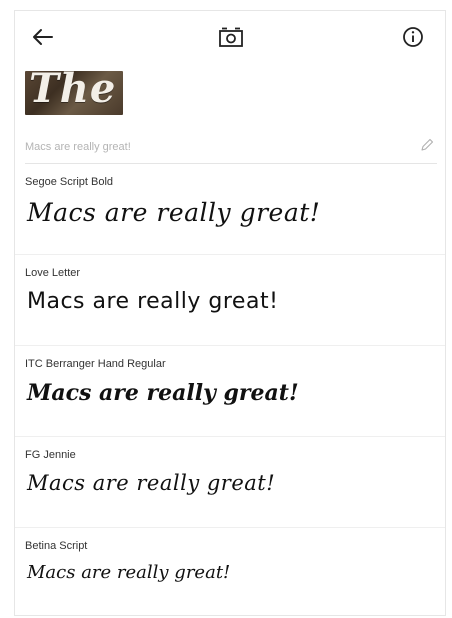 The width and height of the screenshot is (452, 618). I want to click on sample-text: The, so click(73, 91).